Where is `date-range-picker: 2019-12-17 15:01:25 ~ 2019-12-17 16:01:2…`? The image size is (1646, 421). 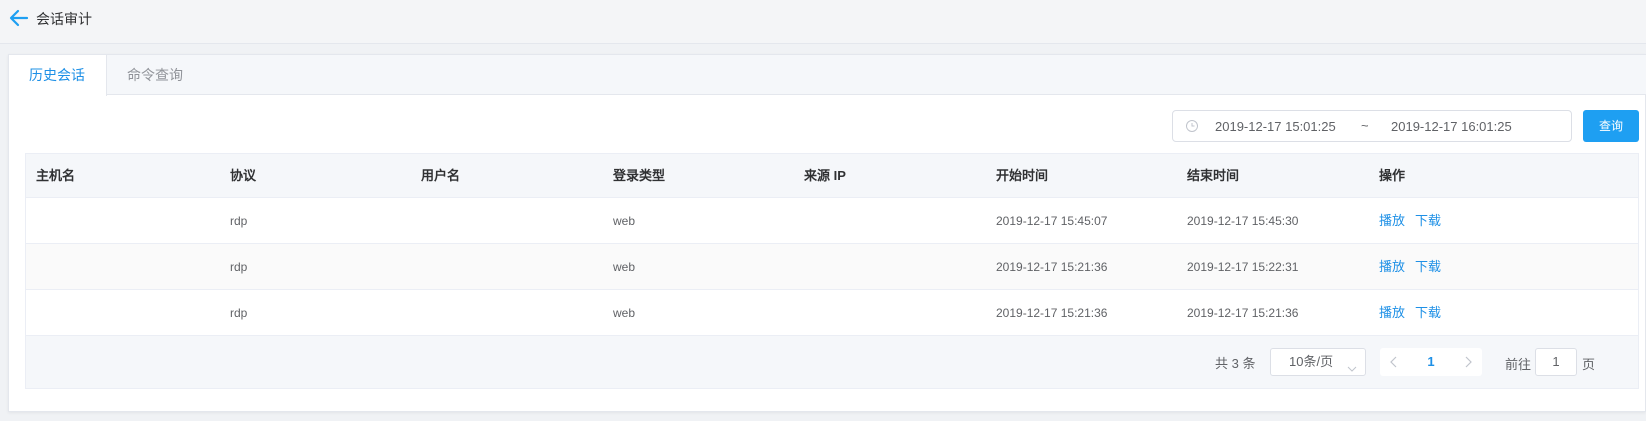 date-range-picker: 2019-12-17 15:01:25 ~ 2019-12-17 16:01:2… is located at coordinates (1372, 126).